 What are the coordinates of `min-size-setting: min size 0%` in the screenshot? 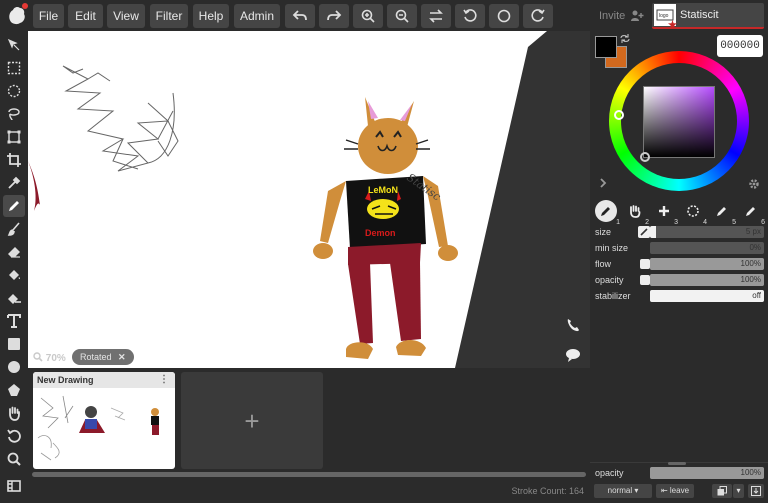 It's located at (680, 248).